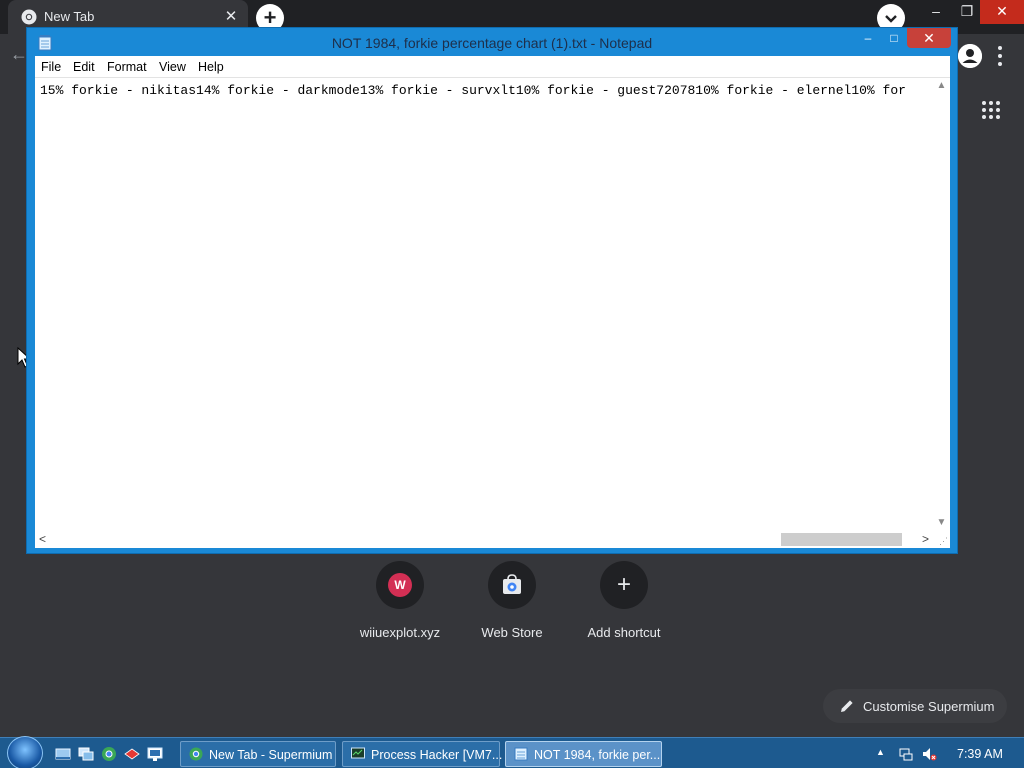 The image size is (1024, 768). Describe the element at coordinates (941, 522) in the screenshot. I see `scroll-down-icon: ▼` at that location.